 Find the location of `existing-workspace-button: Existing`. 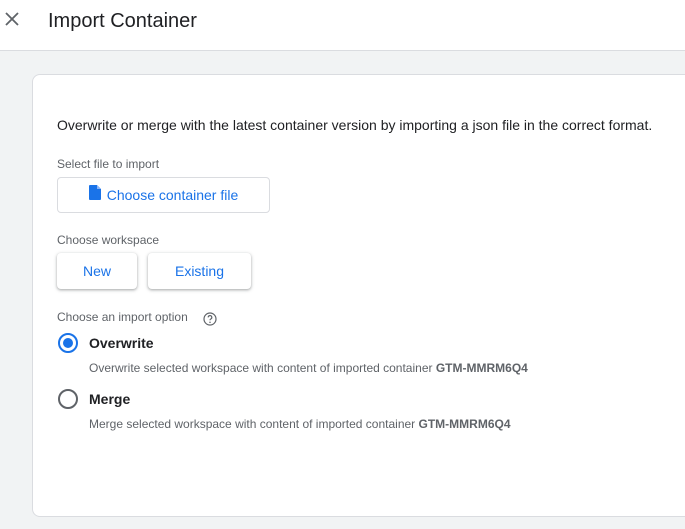

existing-workspace-button: Existing is located at coordinates (199, 271).